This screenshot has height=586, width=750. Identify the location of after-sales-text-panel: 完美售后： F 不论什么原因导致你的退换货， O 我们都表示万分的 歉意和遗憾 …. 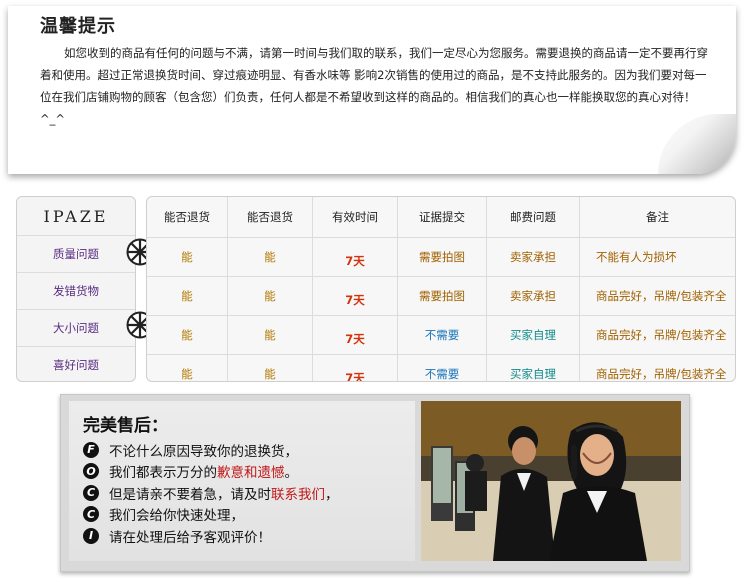
(242, 481).